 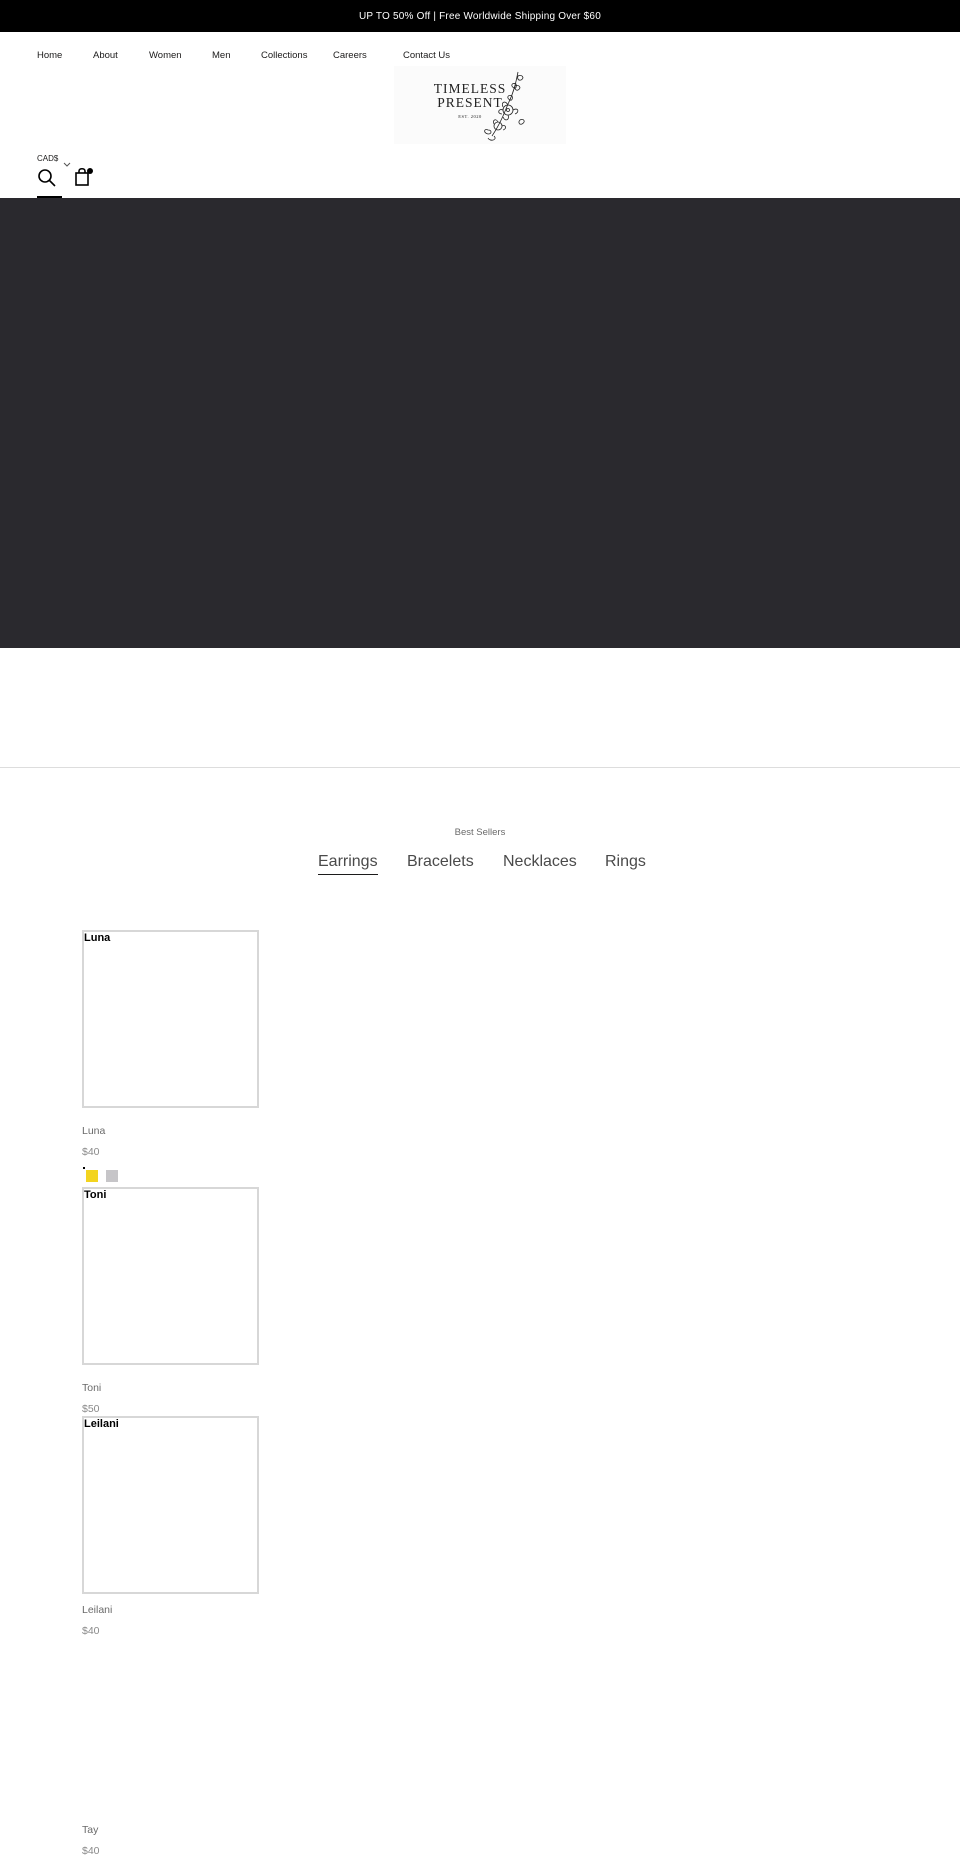 What do you see at coordinates (97, 1610) in the screenshot?
I see `product-name-leilani: Leilani` at bounding box center [97, 1610].